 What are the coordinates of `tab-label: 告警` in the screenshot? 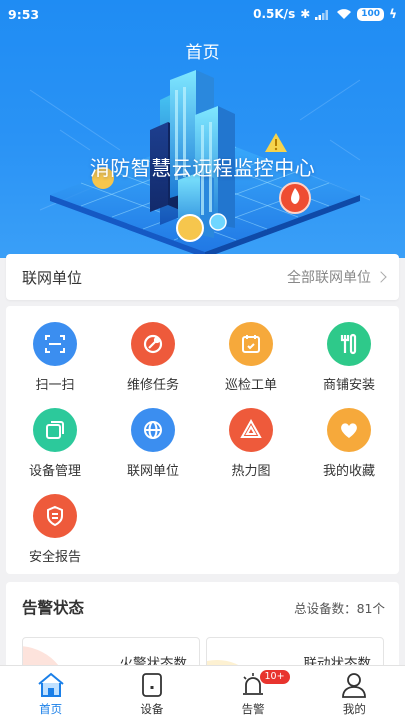 It's located at (253, 709).